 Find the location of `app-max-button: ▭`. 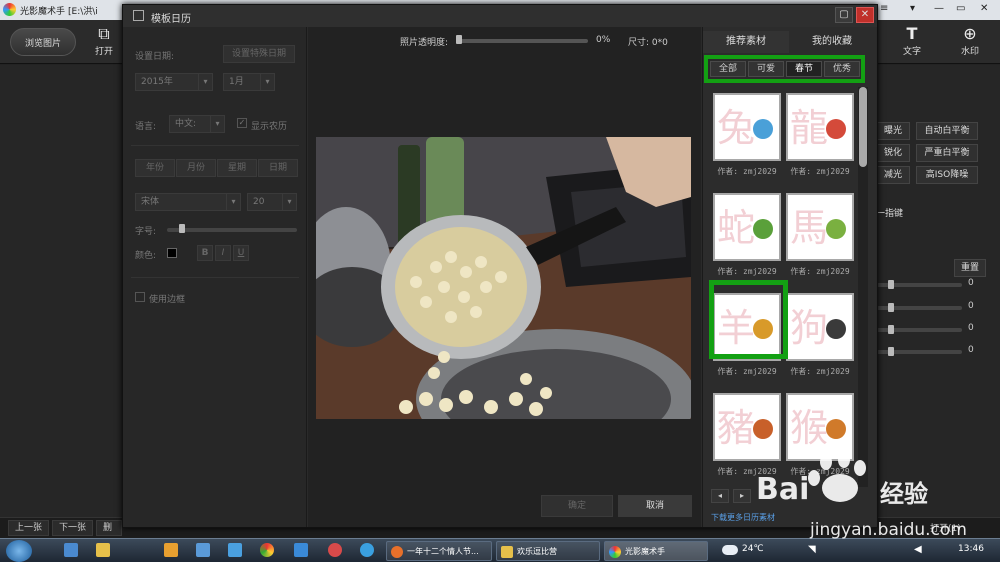

app-max-button: ▭ is located at coordinates (960, 8).